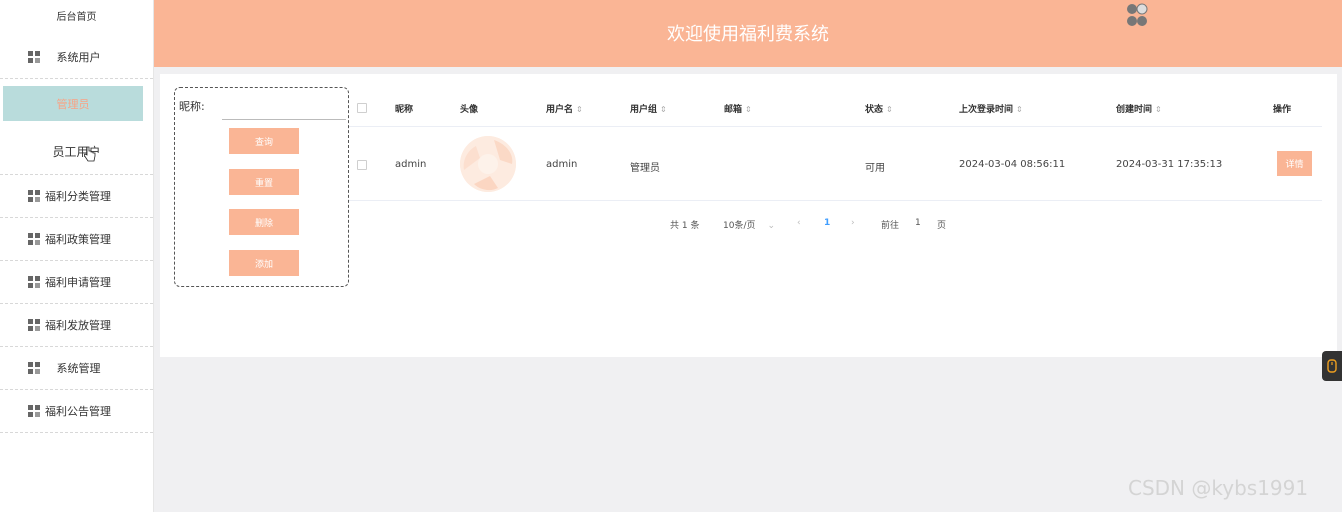  What do you see at coordinates (469, 110) in the screenshot?
I see `col-header-avatar: 头像` at bounding box center [469, 110].